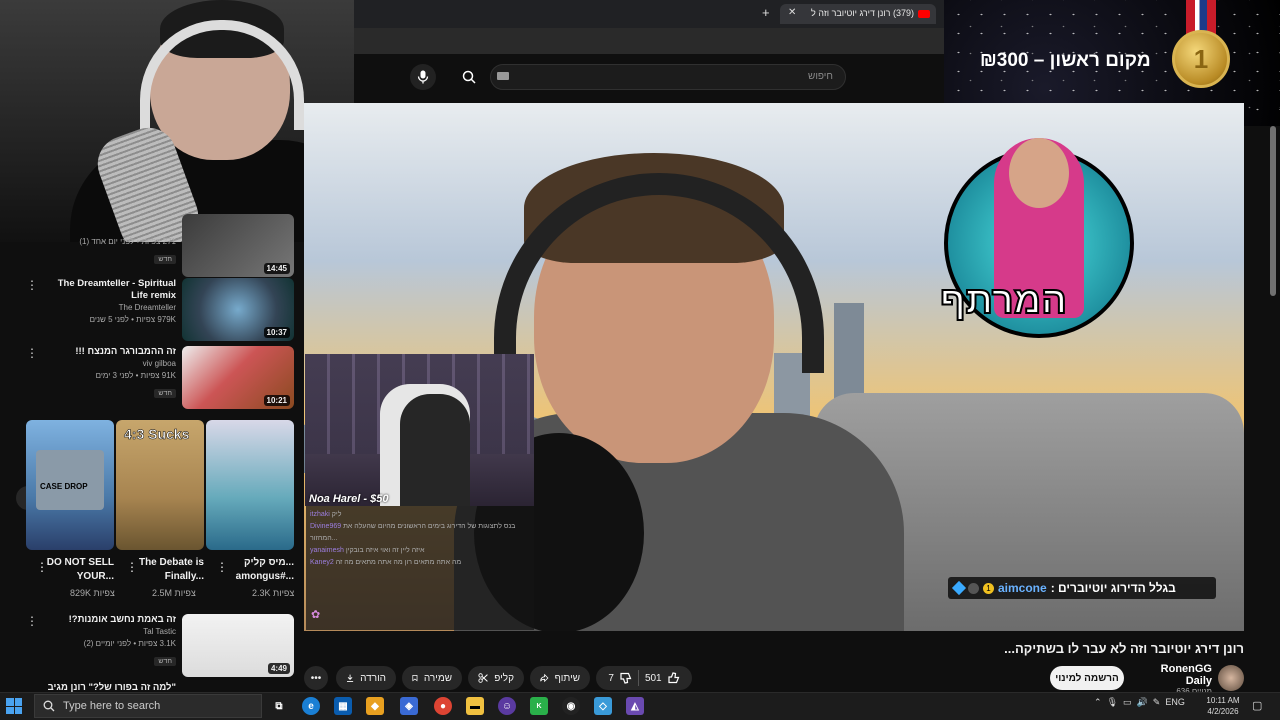 This screenshot has height=720, width=1280. Describe the element at coordinates (1172, 675) in the screenshot. I see `channel-name: RonenGG Daily` at that location.